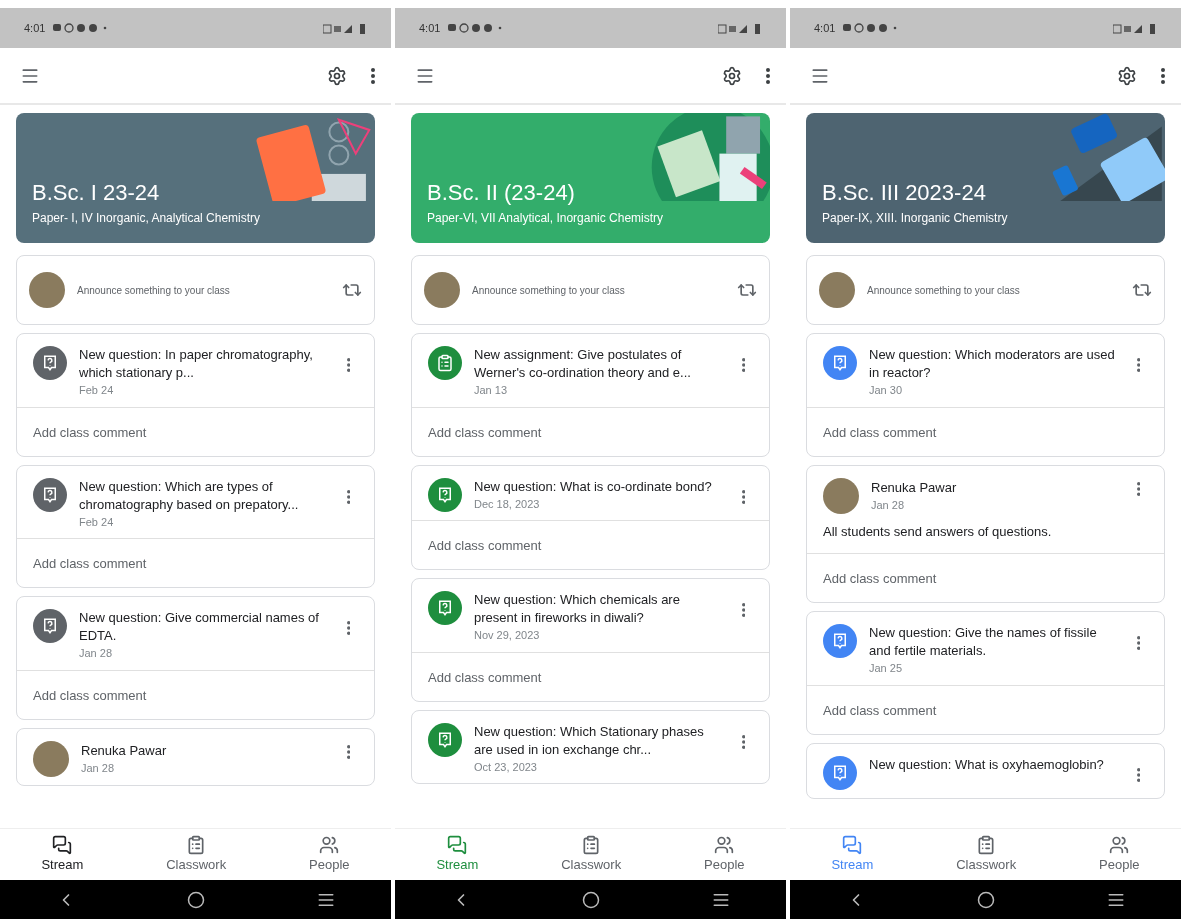 Image resolution: width=1181 pixels, height=919 pixels. What do you see at coordinates (507, 635) in the screenshot?
I see `post-date: Nov 29, 2023` at bounding box center [507, 635].